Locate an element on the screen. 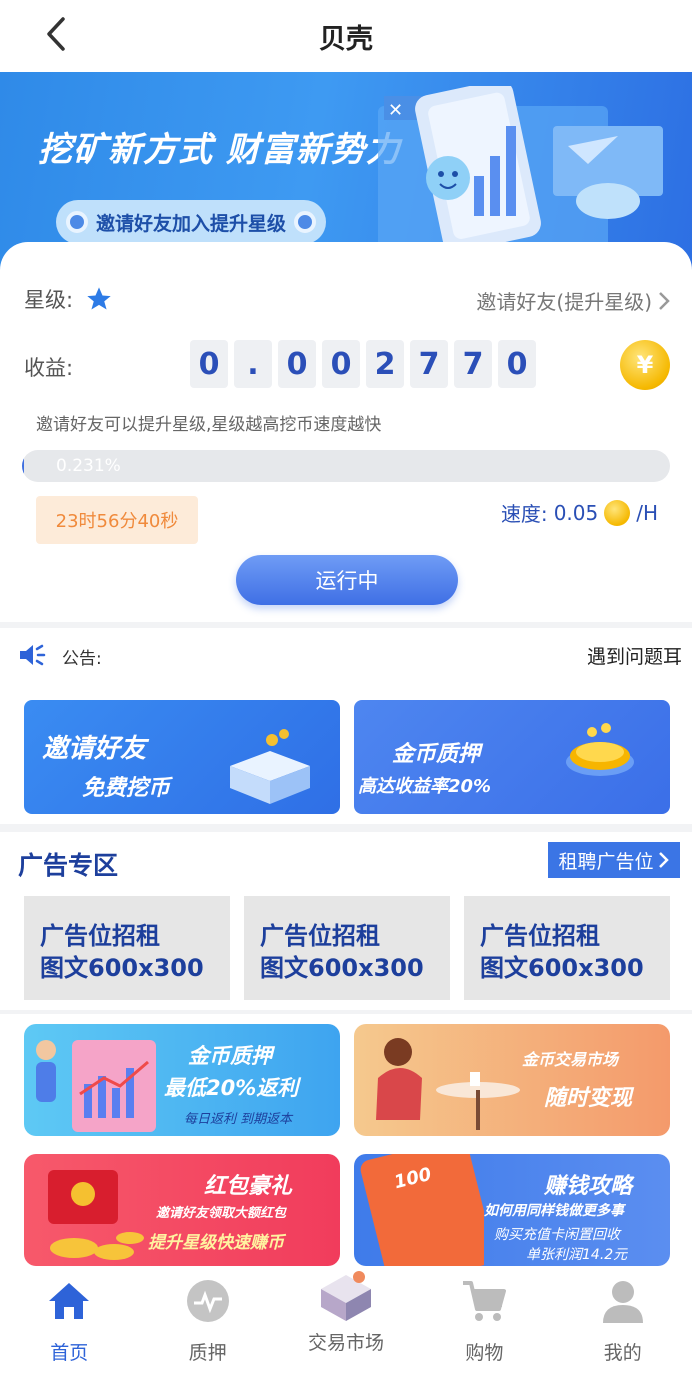 This screenshot has height=1388, width=692. mining-progress-bar: 0.231% is located at coordinates (346, 466).